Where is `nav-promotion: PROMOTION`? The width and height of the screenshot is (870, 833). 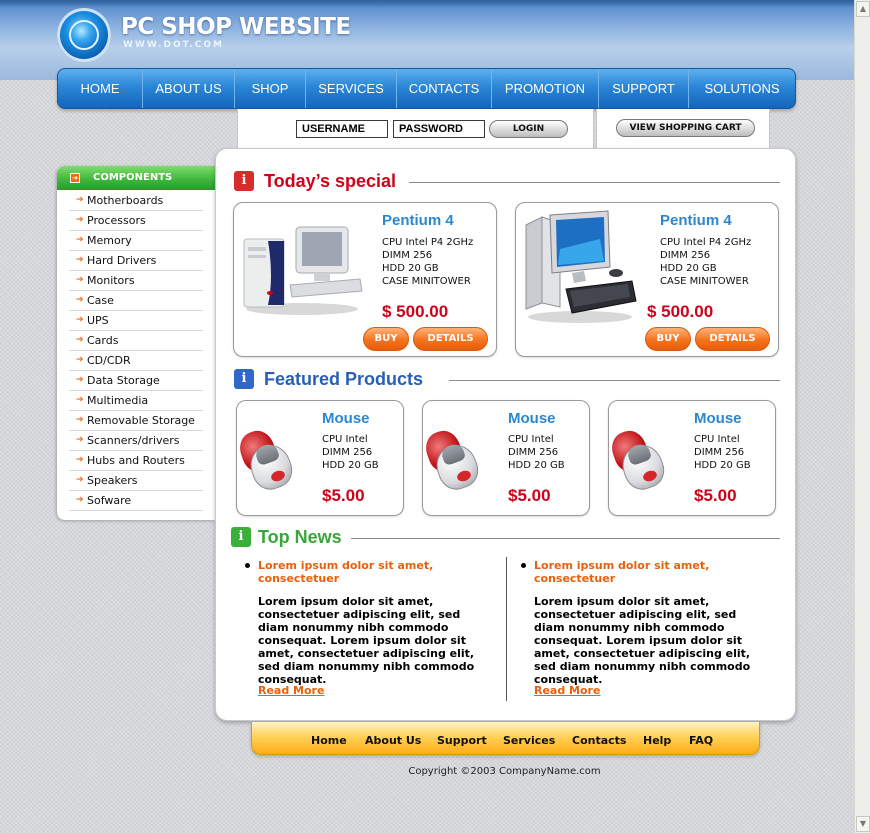 nav-promotion: PROMOTION is located at coordinates (545, 88).